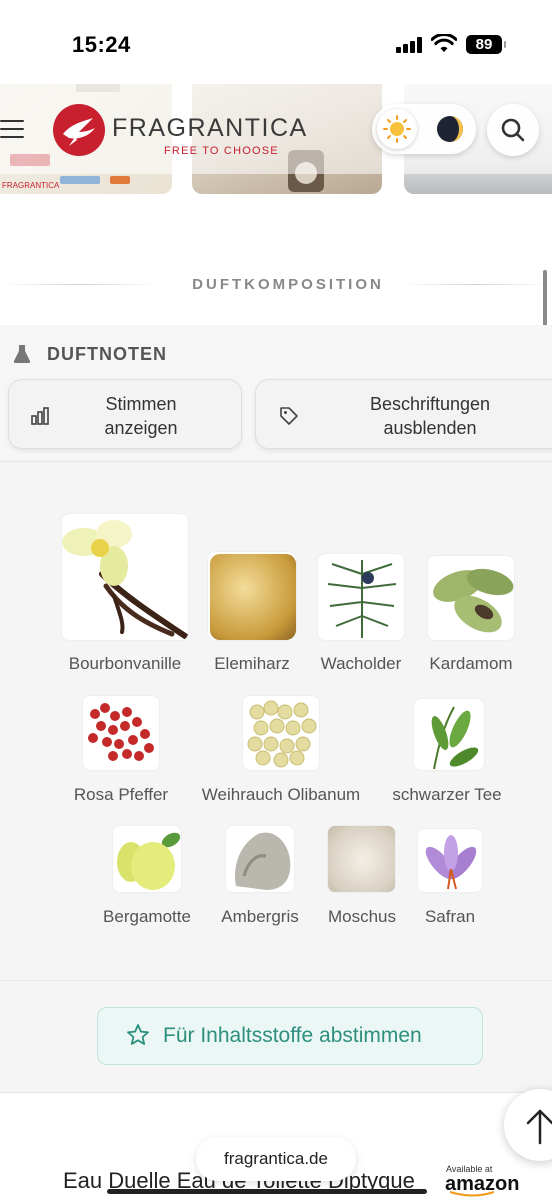  Describe the element at coordinates (289, 416) in the screenshot. I see `tag-icon` at that location.